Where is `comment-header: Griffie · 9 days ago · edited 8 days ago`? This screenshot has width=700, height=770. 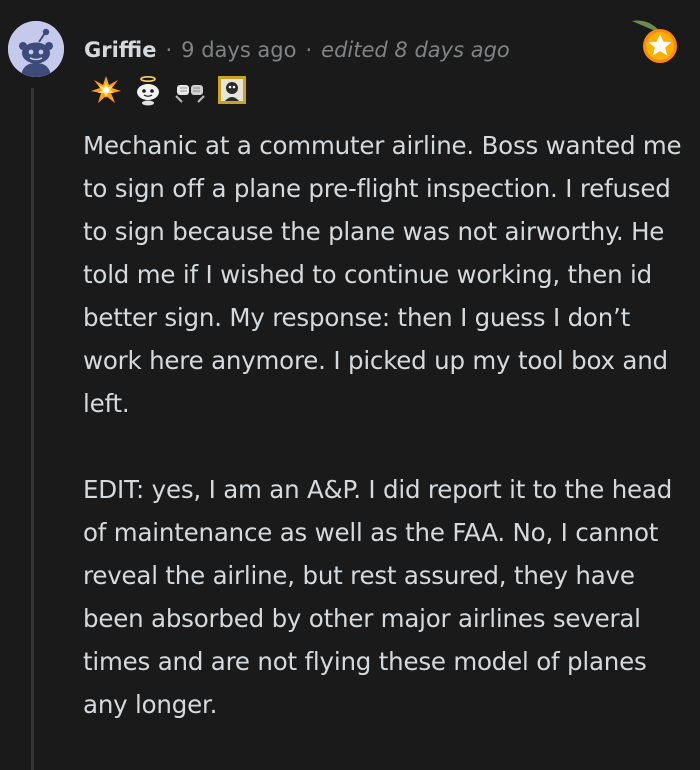
comment-header: Griffie · 9 days ago · edited 8 days ago is located at coordinates (297, 50).